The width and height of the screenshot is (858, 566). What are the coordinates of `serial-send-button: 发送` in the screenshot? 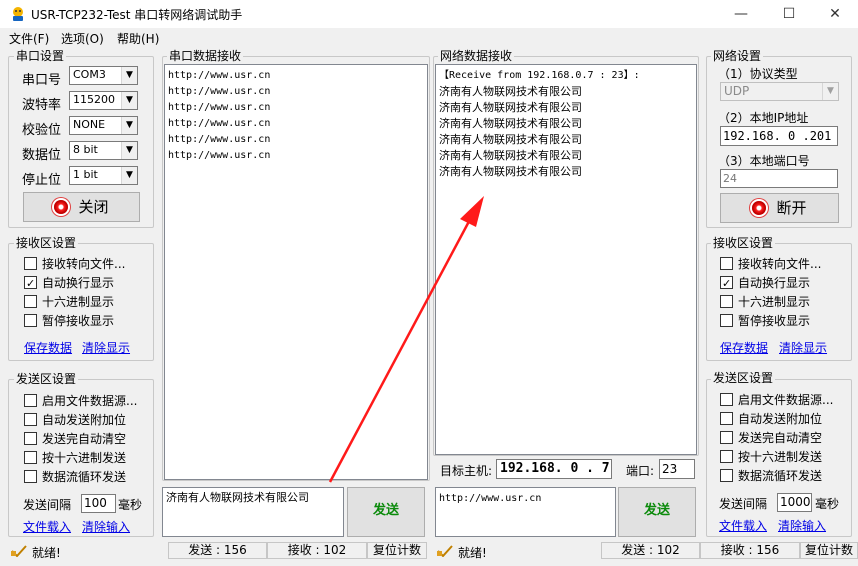 It's located at (386, 512).